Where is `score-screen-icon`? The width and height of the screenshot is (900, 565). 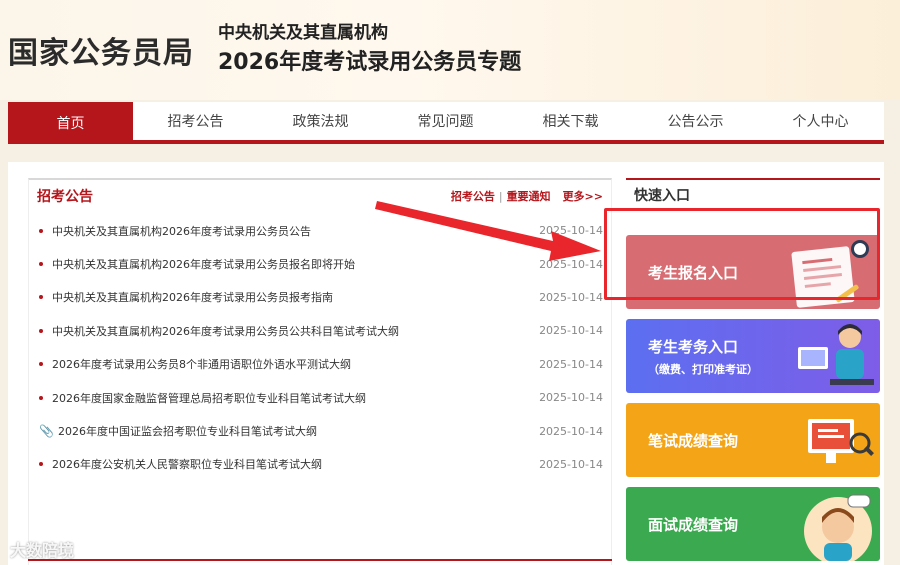 score-screen-icon is located at coordinates (841, 441).